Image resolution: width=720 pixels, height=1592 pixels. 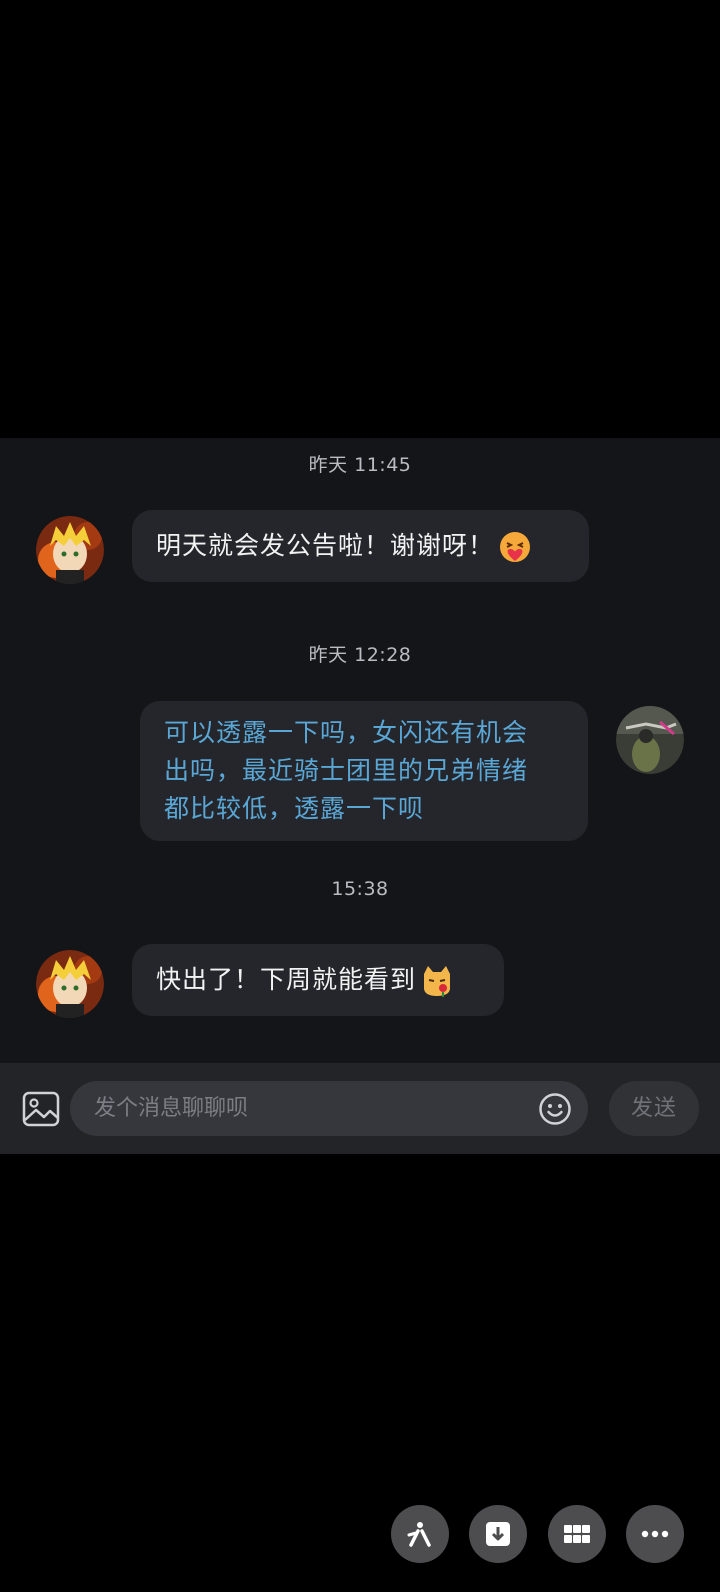 I want to click on timestamp: 昨天 12:28, so click(x=360, y=655).